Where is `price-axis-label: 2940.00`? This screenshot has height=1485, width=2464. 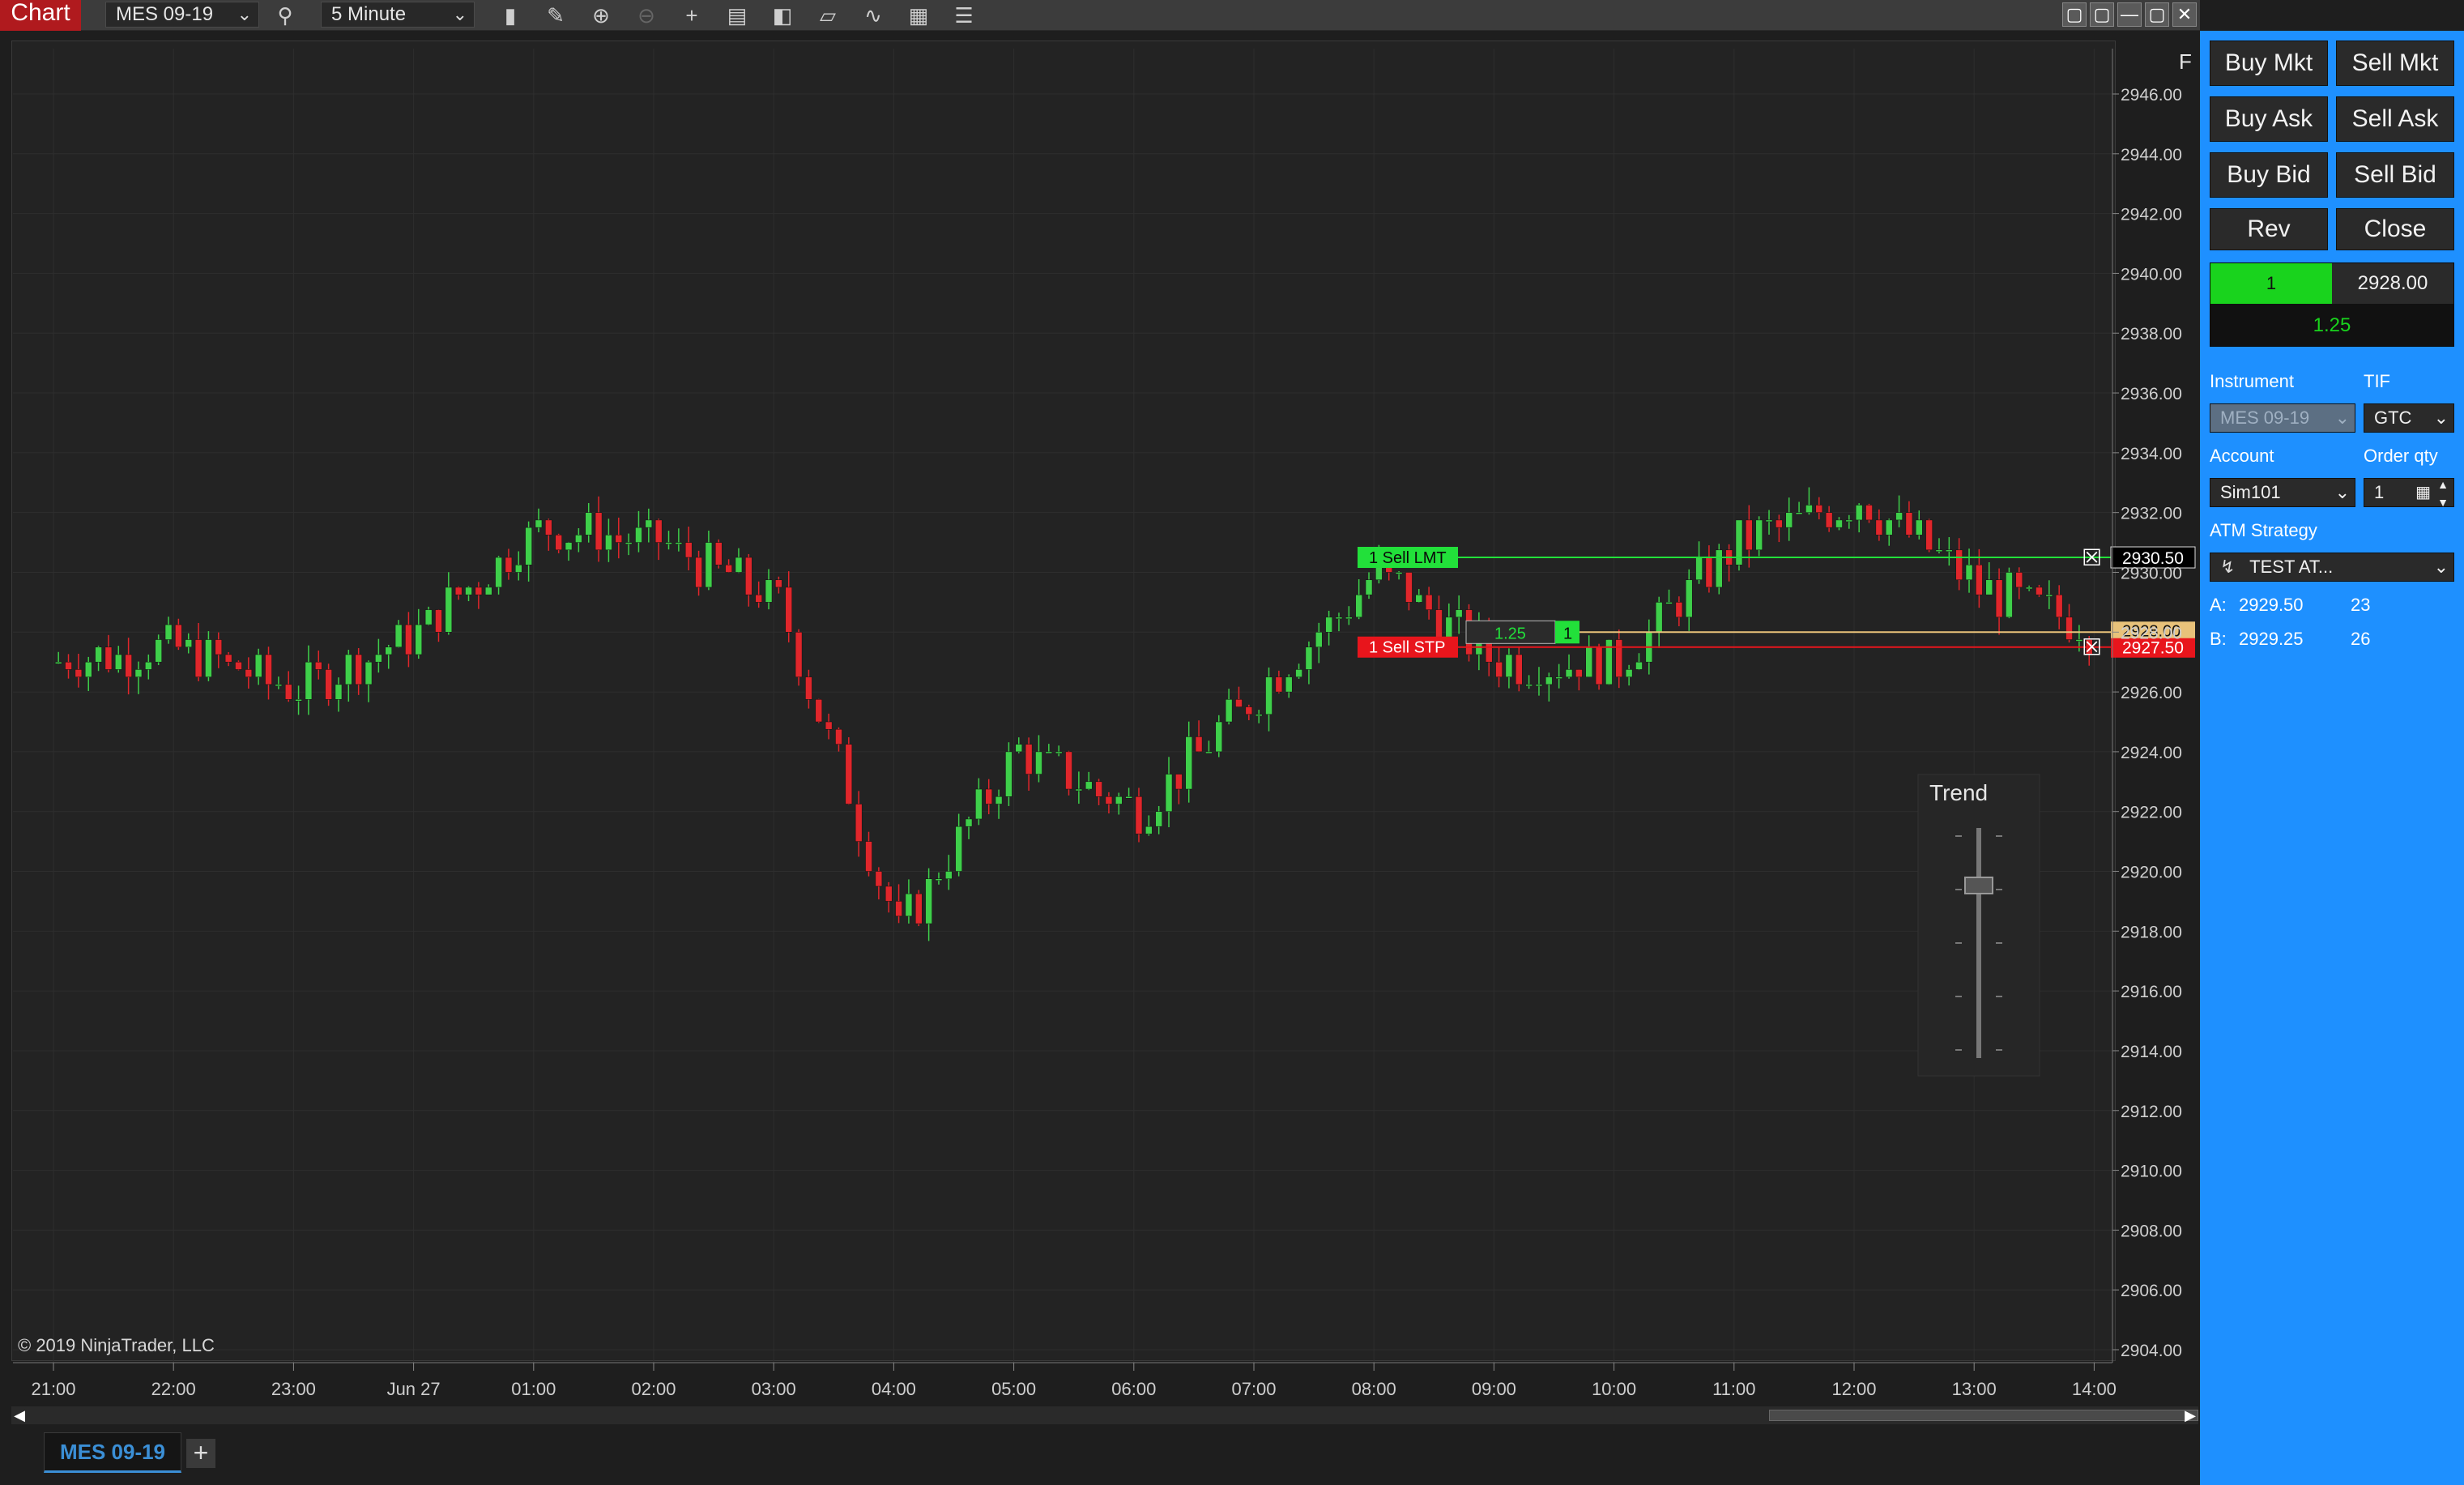 price-axis-label: 2940.00 is located at coordinates (2151, 274).